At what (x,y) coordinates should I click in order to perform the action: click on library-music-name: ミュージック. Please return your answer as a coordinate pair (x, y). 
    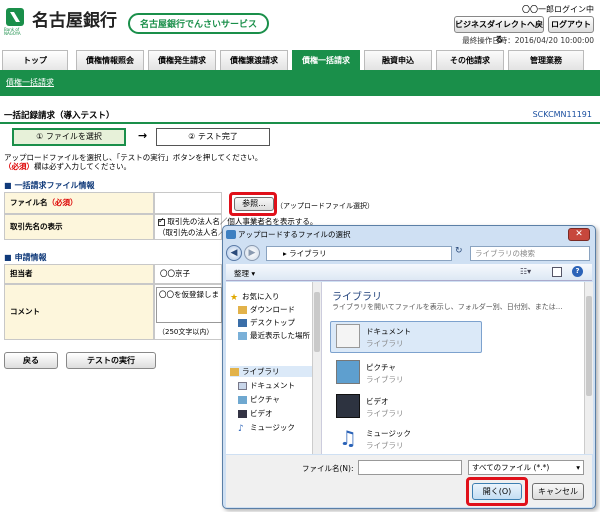
    Looking at the image, I should click on (388, 433).